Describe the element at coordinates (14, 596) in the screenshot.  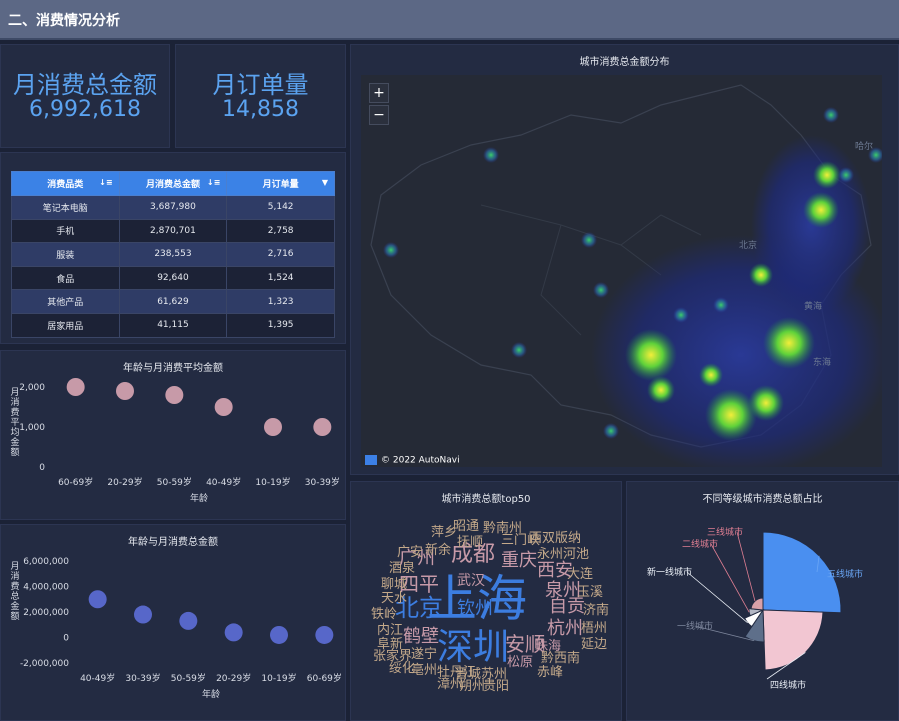
I see `y-axis-label-char: 总` at that location.